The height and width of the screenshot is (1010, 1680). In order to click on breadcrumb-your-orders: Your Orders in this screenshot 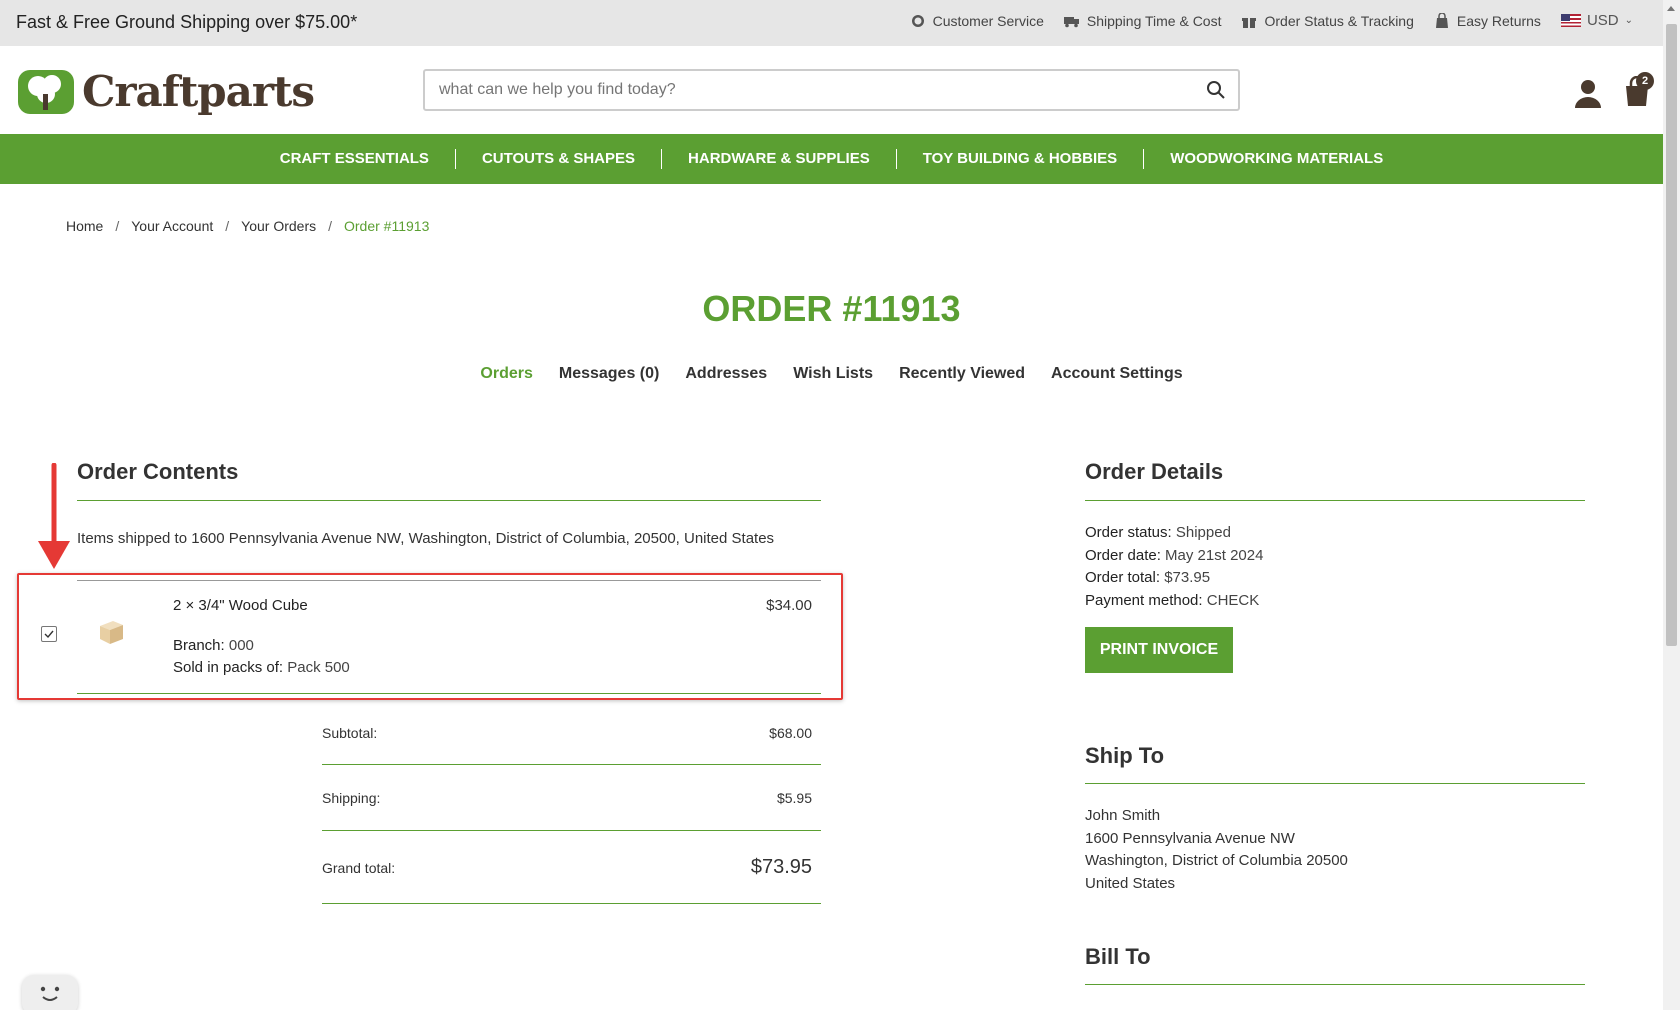, I will do `click(278, 226)`.